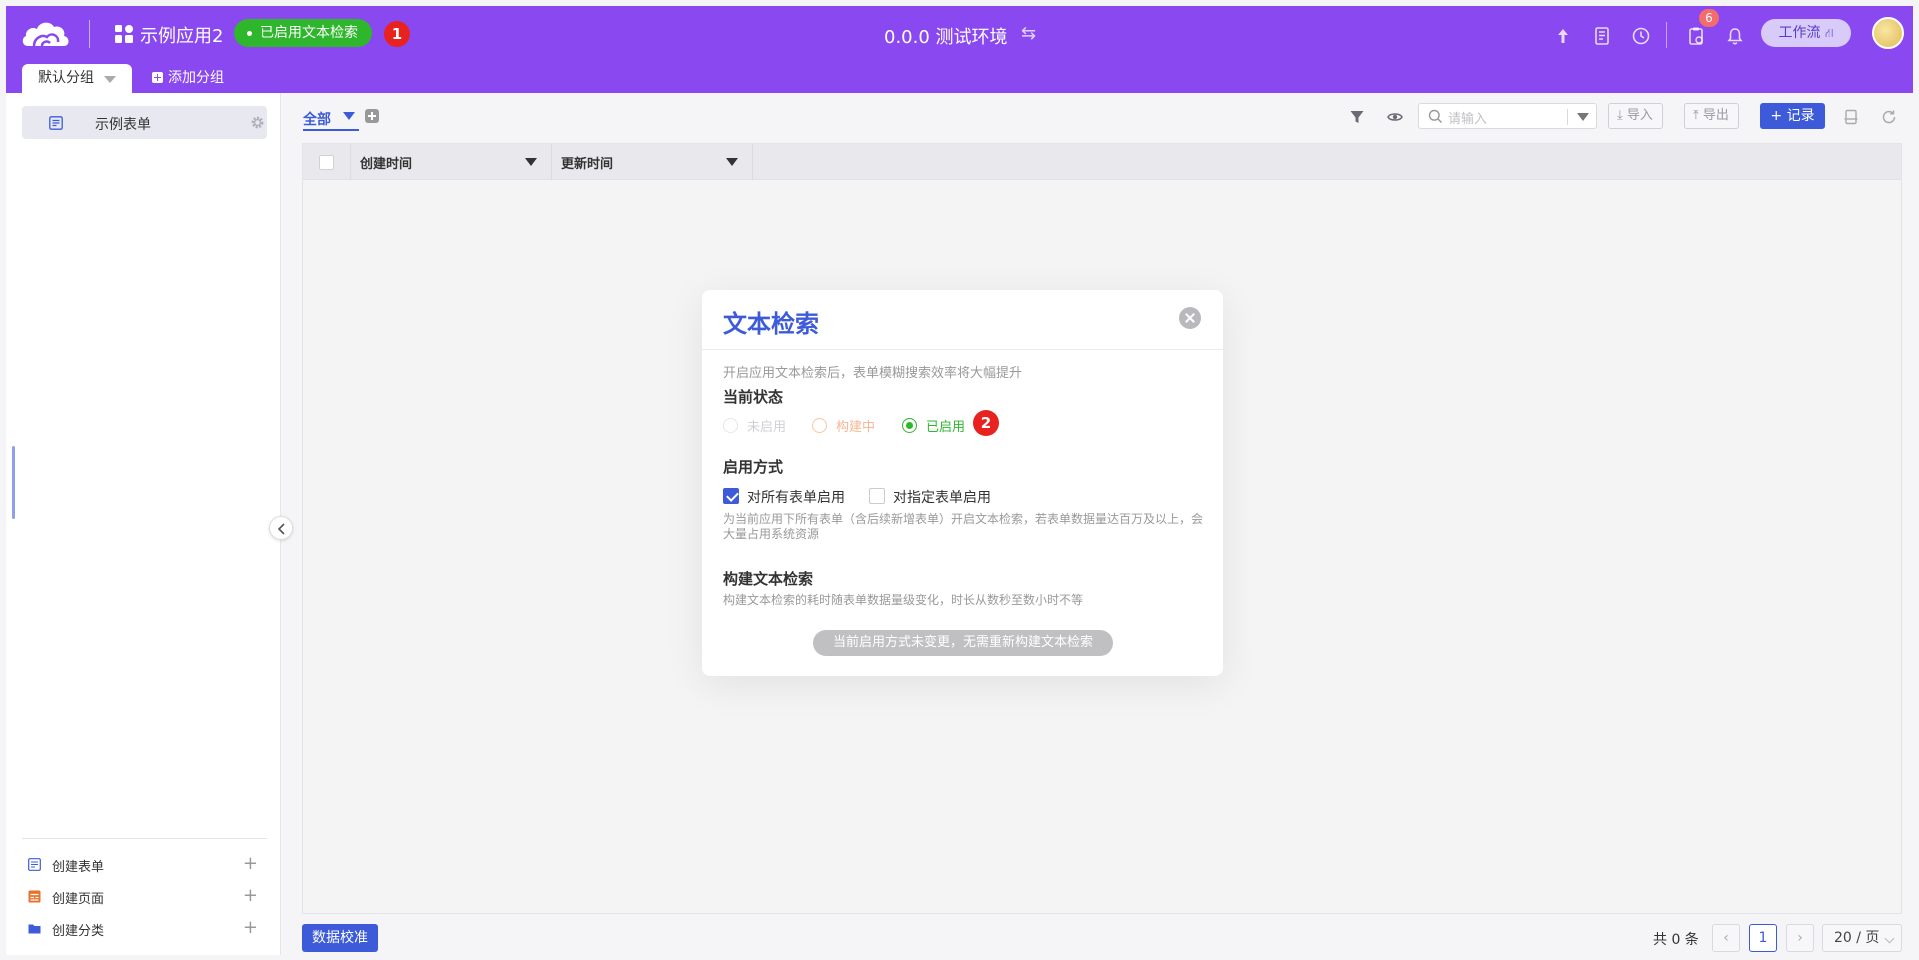 This screenshot has width=1919, height=960. I want to click on search-field-dropdown-icon, so click(1583, 117).